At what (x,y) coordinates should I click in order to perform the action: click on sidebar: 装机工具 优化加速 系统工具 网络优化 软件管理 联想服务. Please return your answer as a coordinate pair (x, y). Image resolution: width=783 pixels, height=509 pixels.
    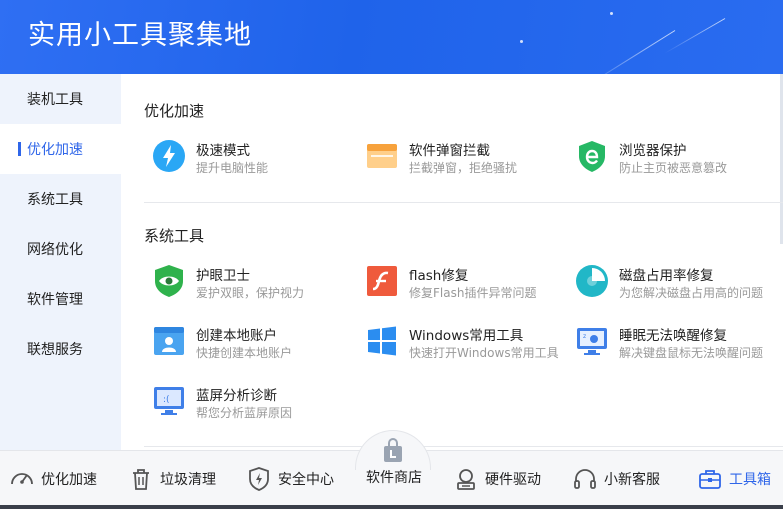
    Looking at the image, I should click on (60, 262).